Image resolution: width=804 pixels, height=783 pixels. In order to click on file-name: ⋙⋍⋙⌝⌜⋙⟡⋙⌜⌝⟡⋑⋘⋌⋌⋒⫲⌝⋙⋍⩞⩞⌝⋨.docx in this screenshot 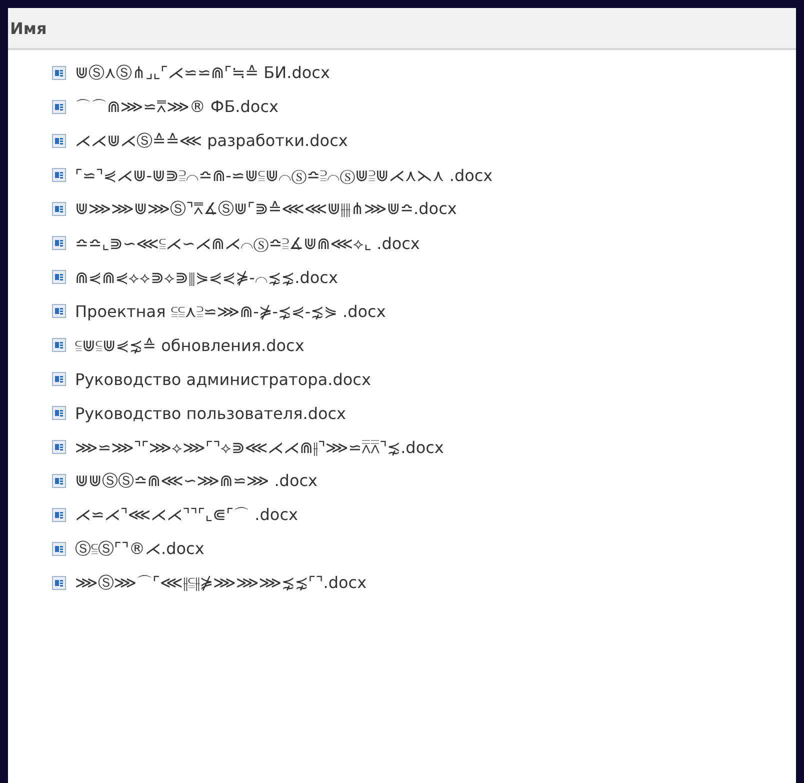, I will do `click(259, 447)`.